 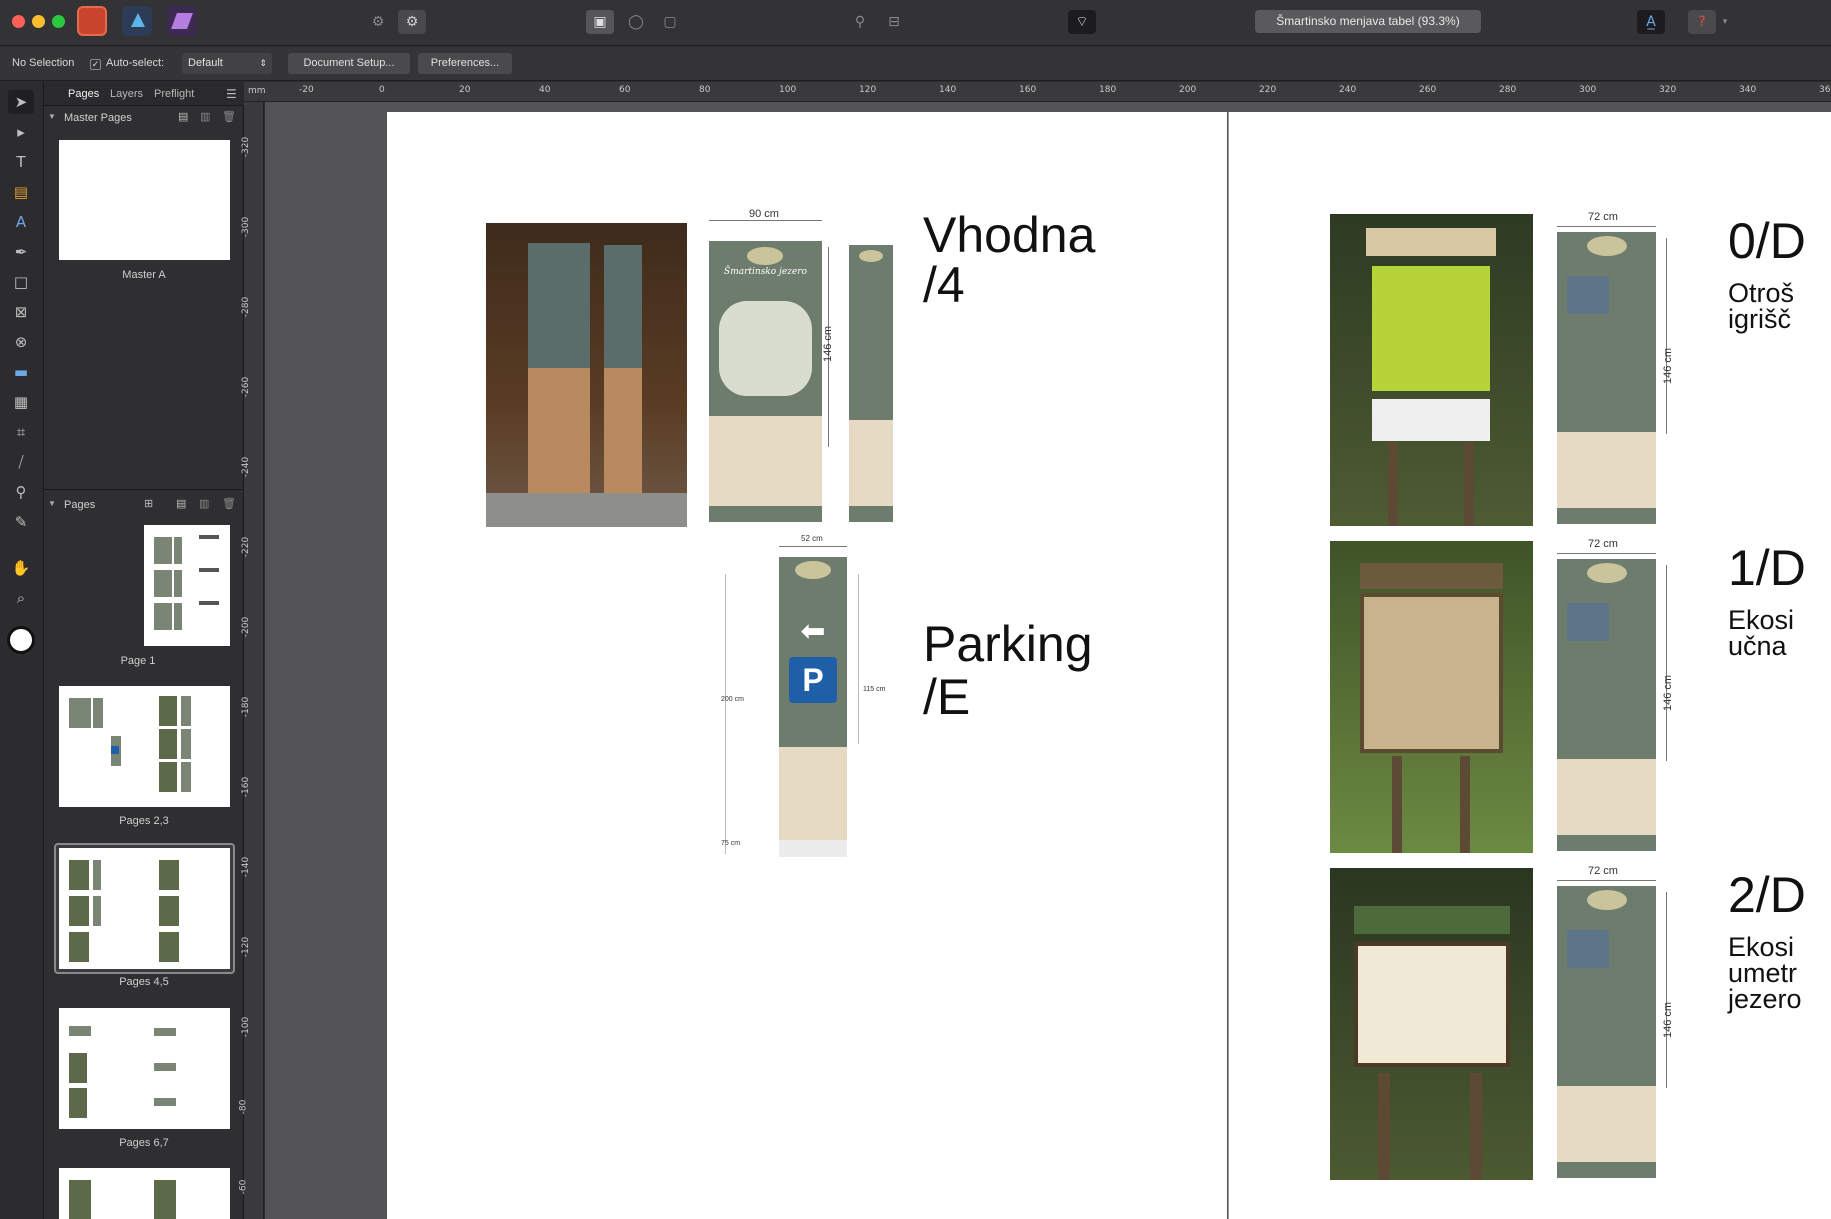 What do you see at coordinates (144, 908) in the screenshot?
I see `pages-4-5-thumbnail` at bounding box center [144, 908].